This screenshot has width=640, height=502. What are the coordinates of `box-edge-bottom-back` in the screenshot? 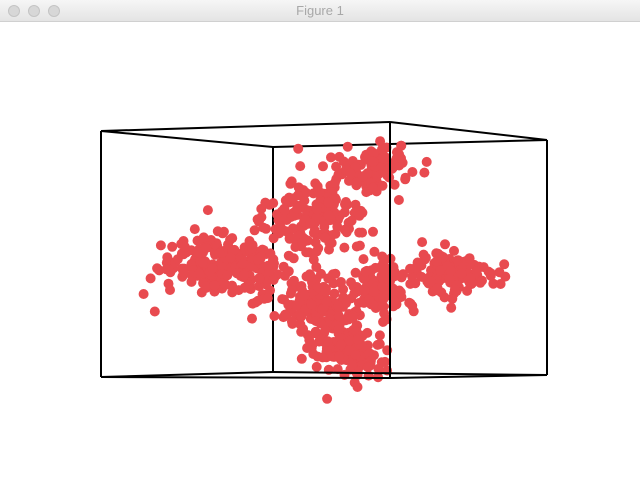 It's located at (410, 373).